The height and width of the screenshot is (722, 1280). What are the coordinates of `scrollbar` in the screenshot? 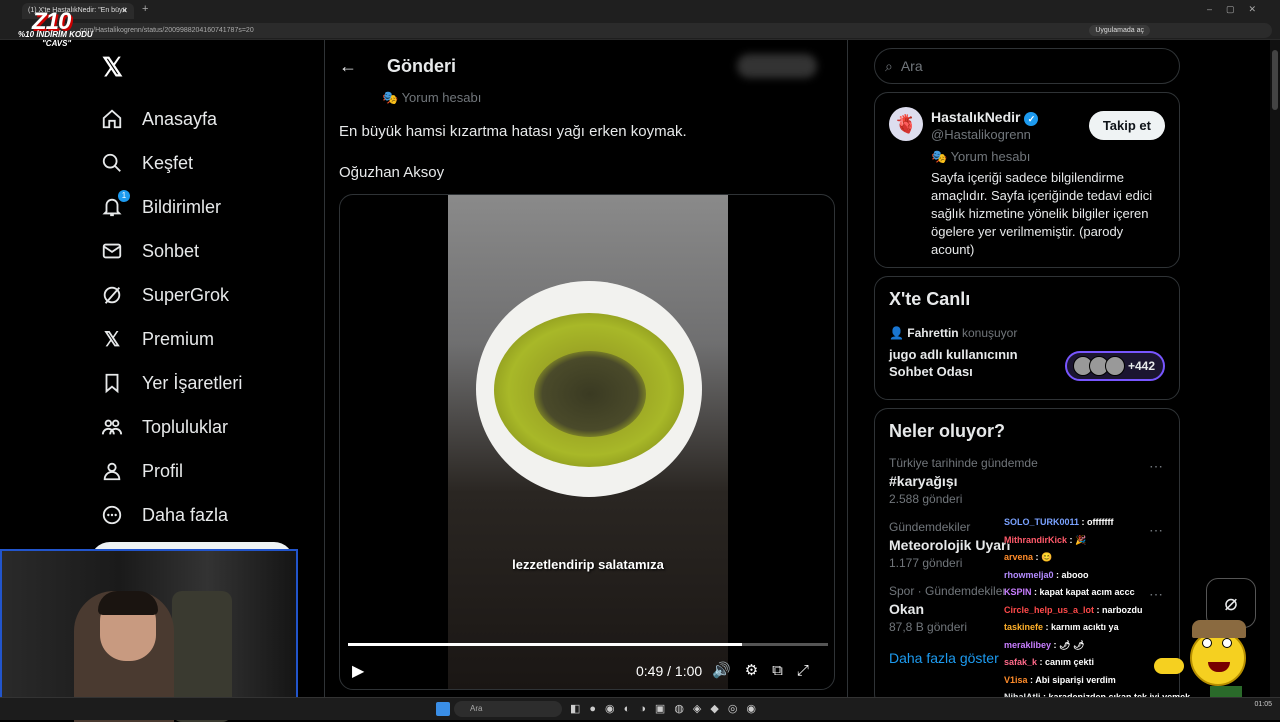 It's located at (1275, 380).